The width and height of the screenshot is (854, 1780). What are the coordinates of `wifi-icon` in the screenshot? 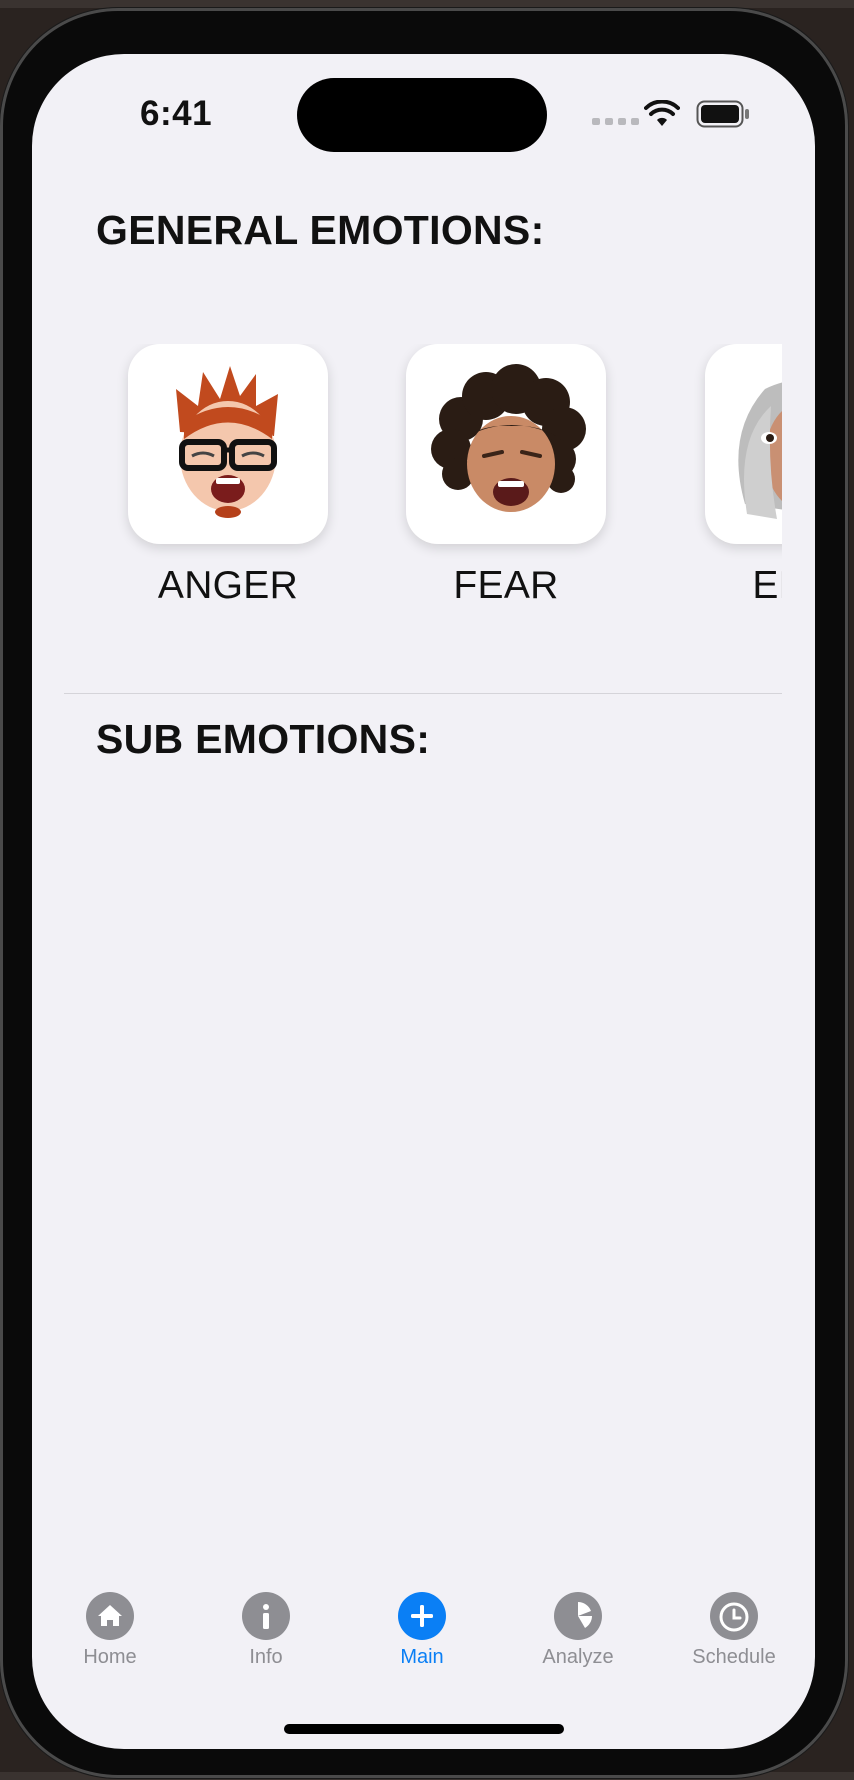 It's located at (662, 113).